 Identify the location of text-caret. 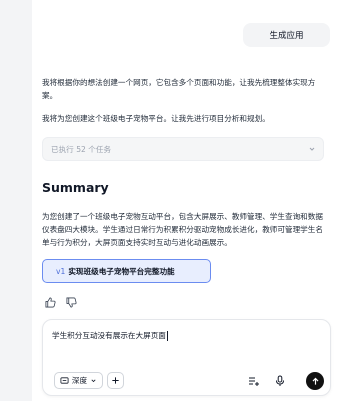
(167, 336).